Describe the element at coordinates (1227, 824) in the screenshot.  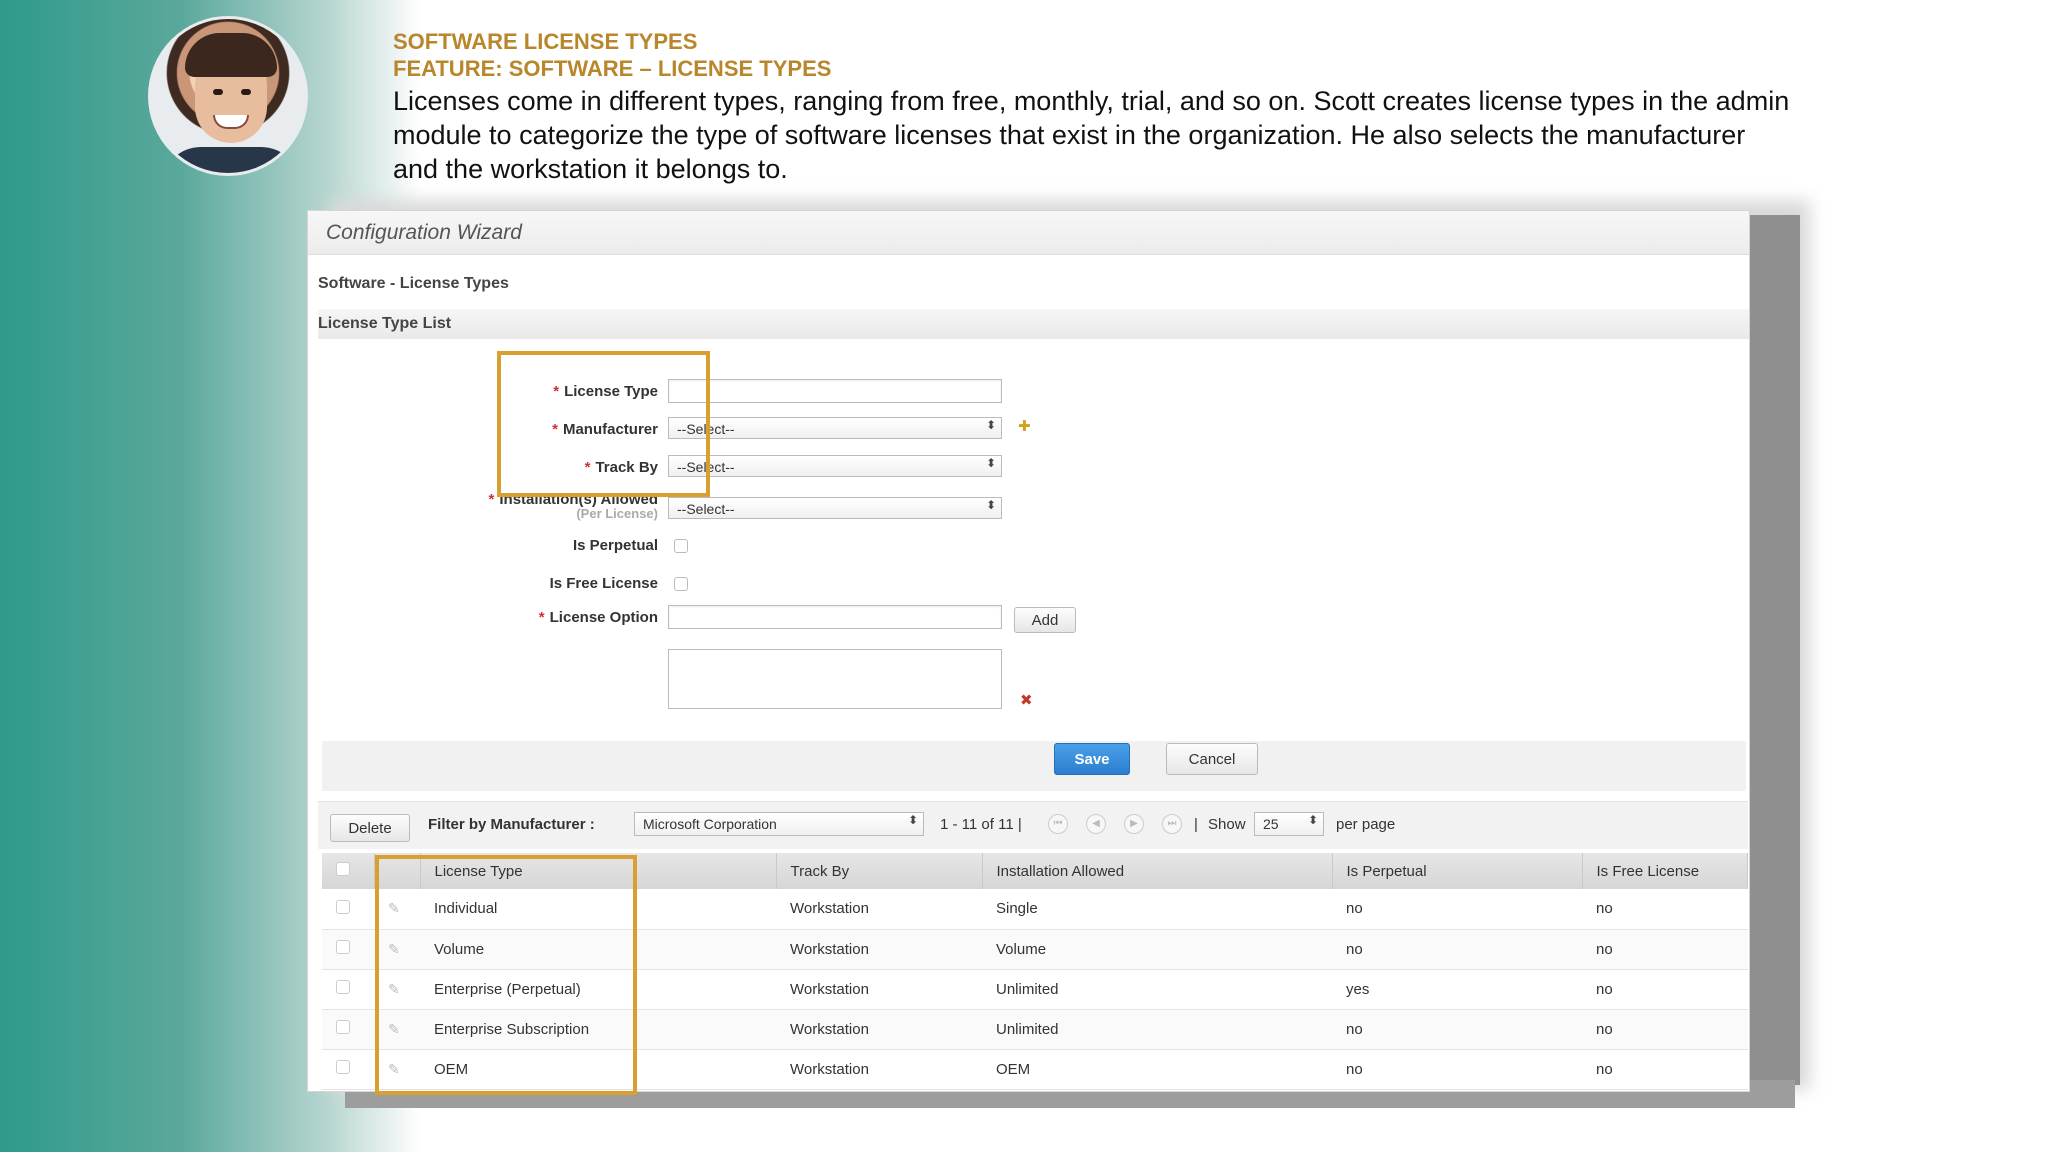
I see `show-label: Show` at that location.